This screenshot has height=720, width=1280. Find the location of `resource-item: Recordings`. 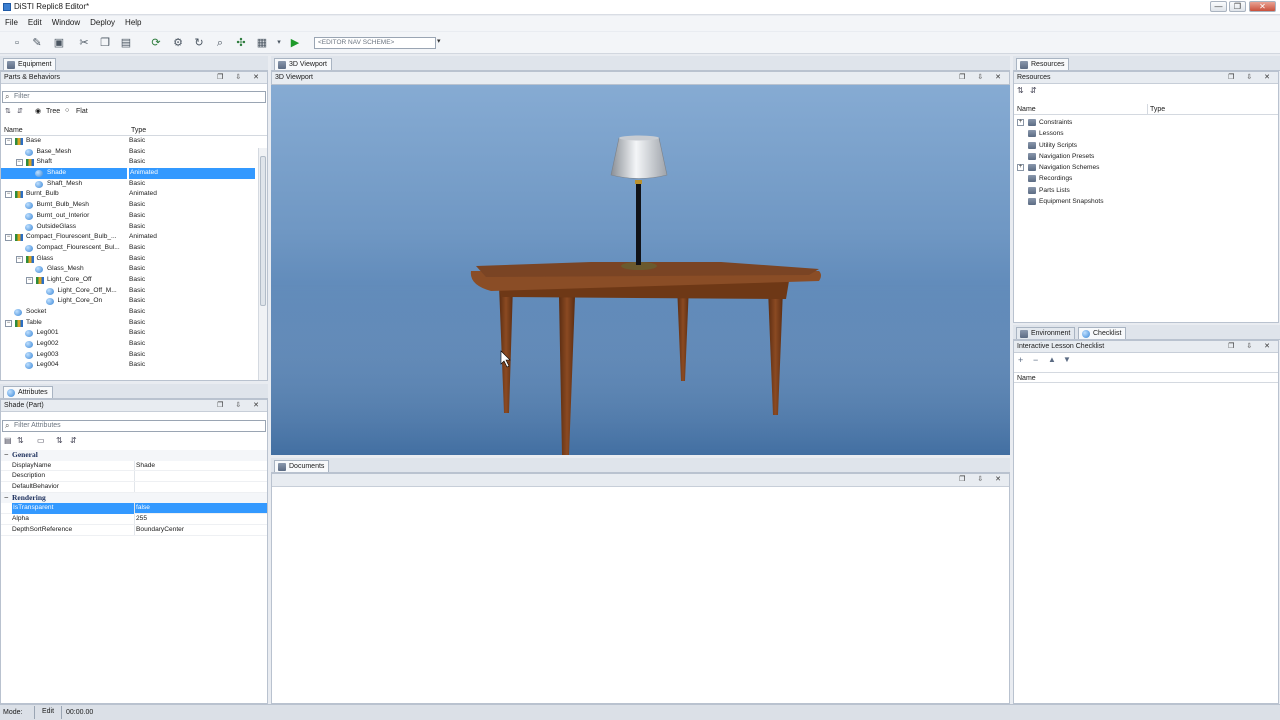

resource-item: Recordings is located at coordinates (1146, 178).